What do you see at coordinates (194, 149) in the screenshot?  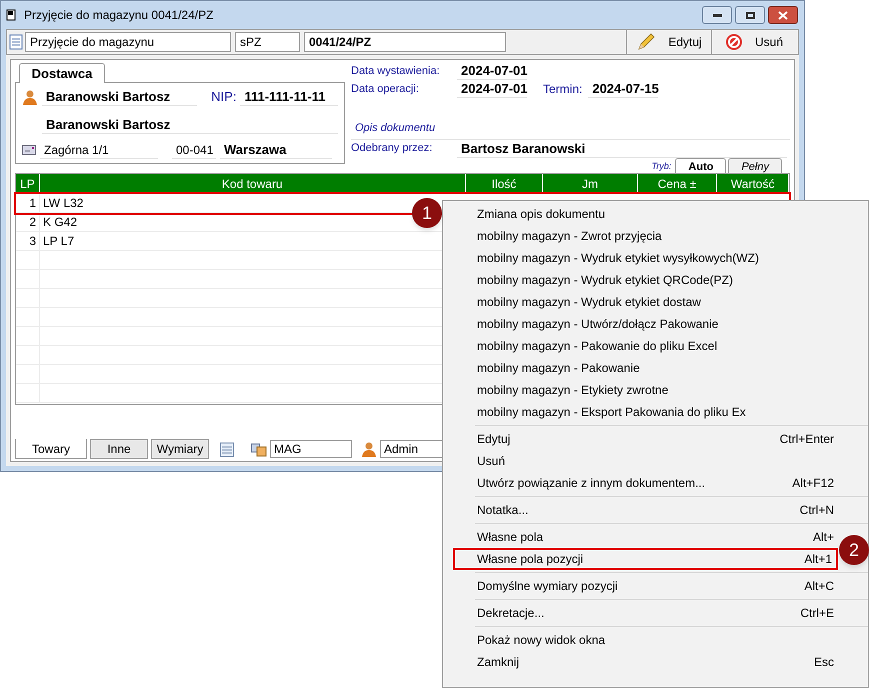 I see `postal-code-field: 00-041` at bounding box center [194, 149].